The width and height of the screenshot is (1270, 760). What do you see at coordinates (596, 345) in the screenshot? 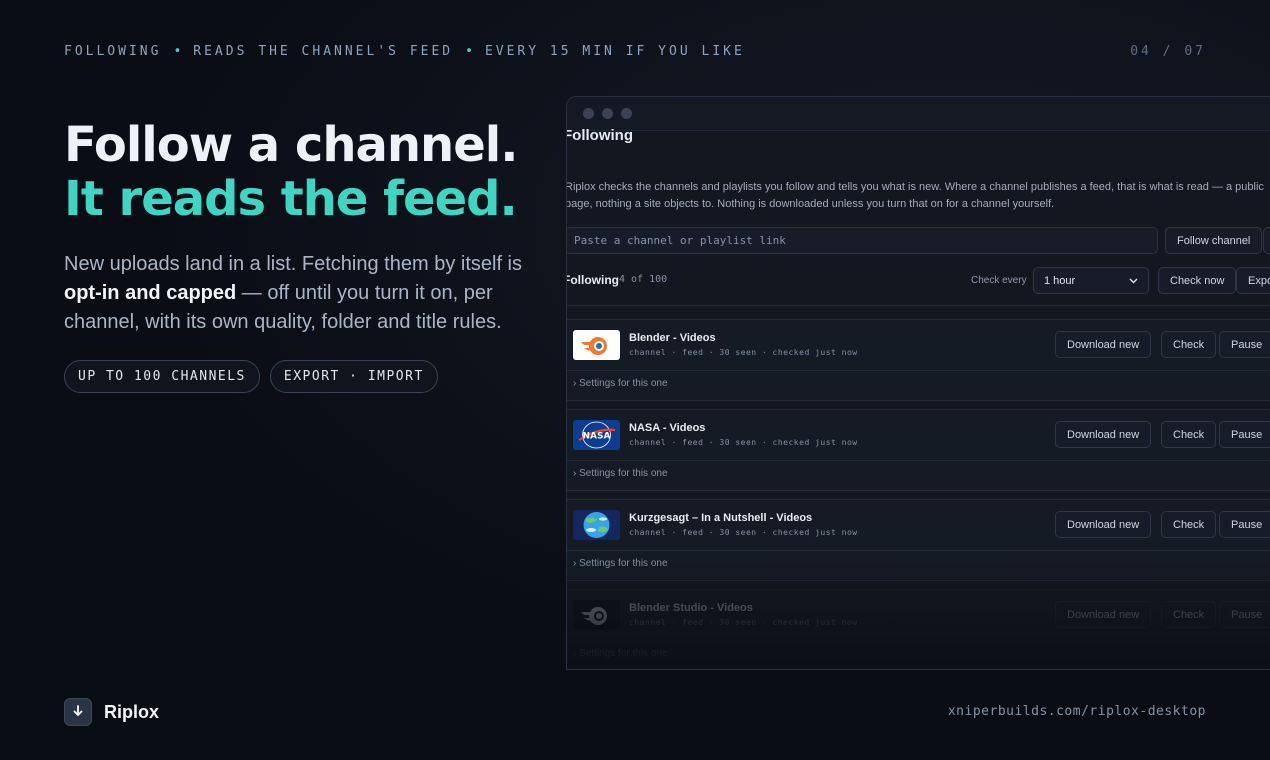
I see `blender-logo-thumbnail` at bounding box center [596, 345].